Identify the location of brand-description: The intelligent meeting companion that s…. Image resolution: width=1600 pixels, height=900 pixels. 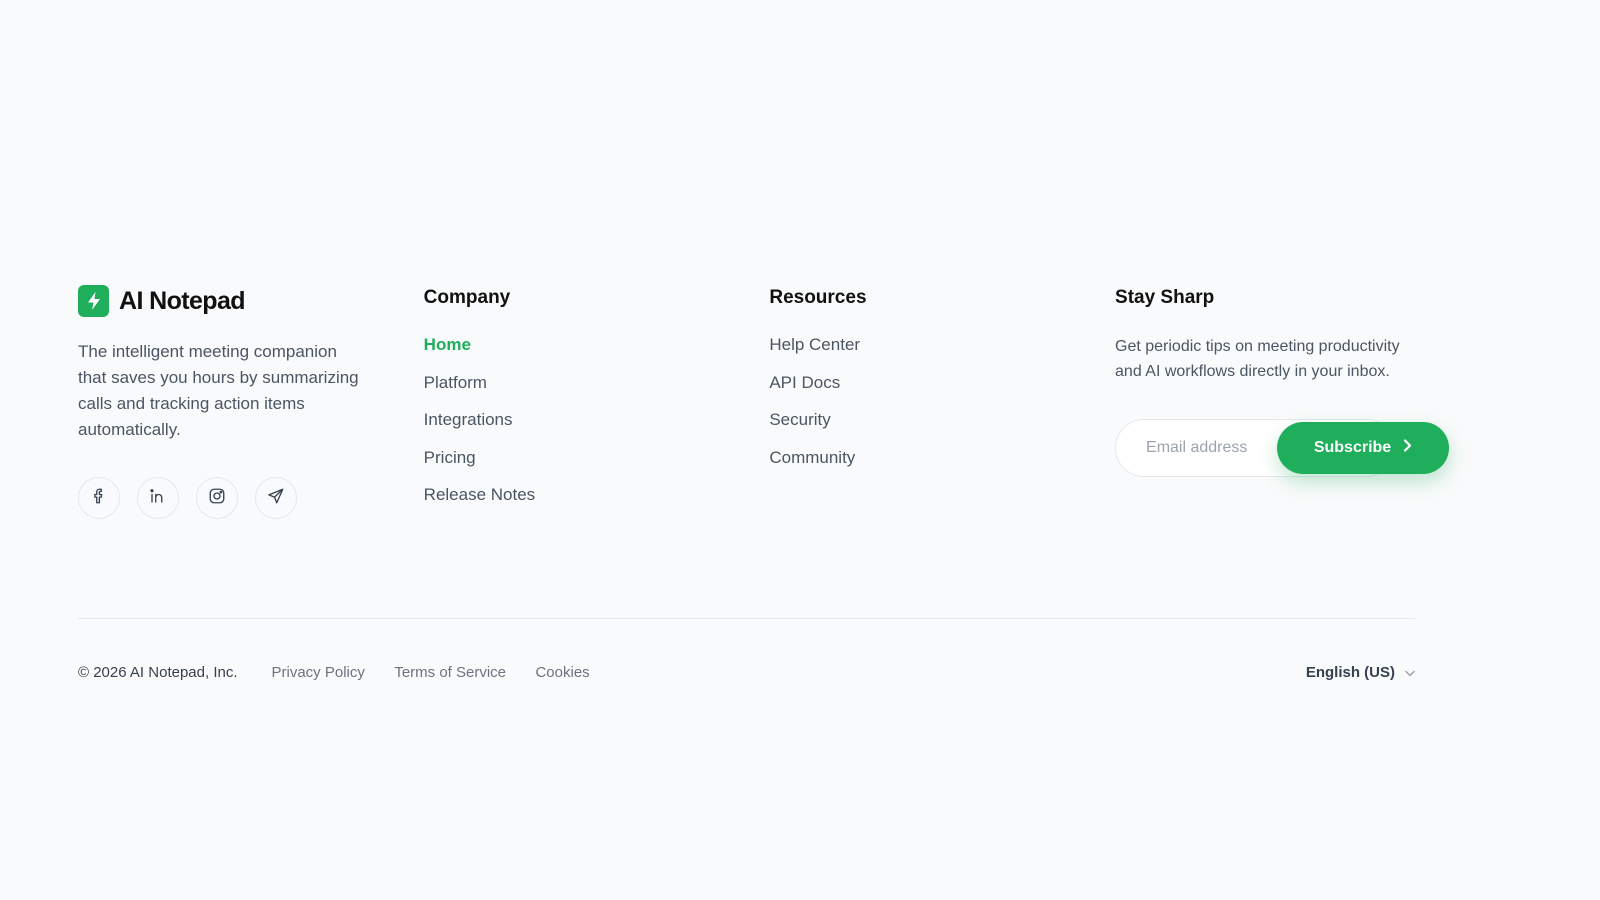
(218, 390).